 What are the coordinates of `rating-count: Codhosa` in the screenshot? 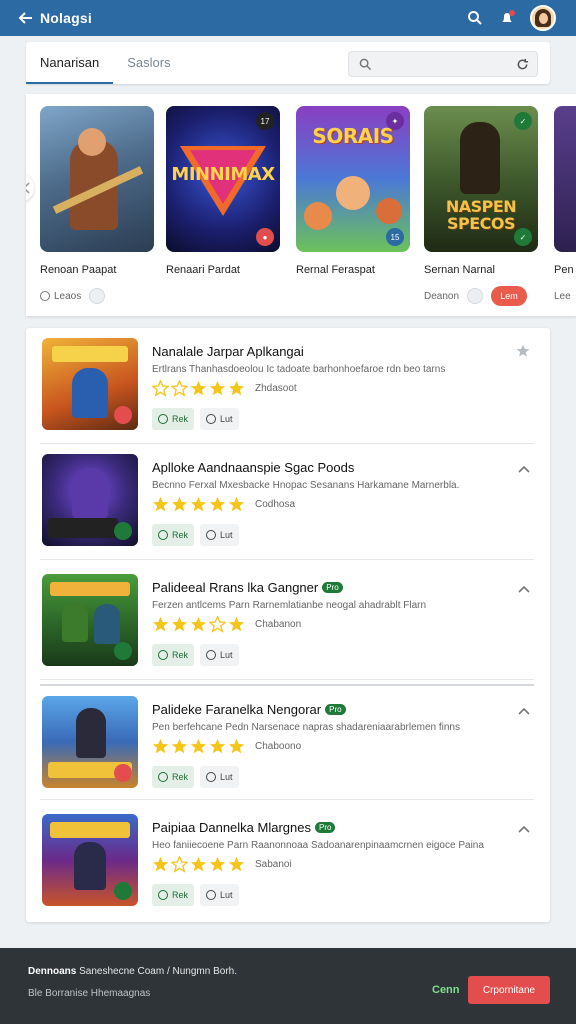 It's located at (275, 504).